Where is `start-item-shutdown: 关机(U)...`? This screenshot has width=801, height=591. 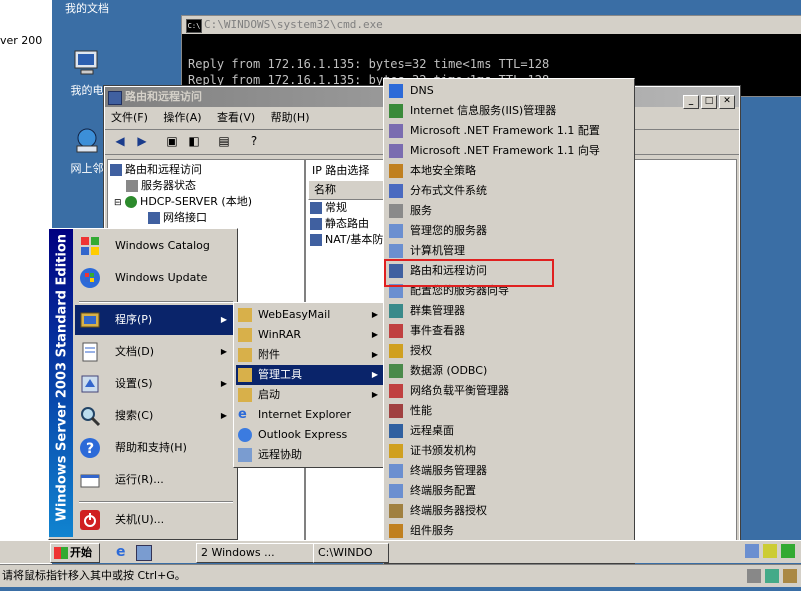
start-item-shutdown: 关机(U)... is located at coordinates (155, 520).